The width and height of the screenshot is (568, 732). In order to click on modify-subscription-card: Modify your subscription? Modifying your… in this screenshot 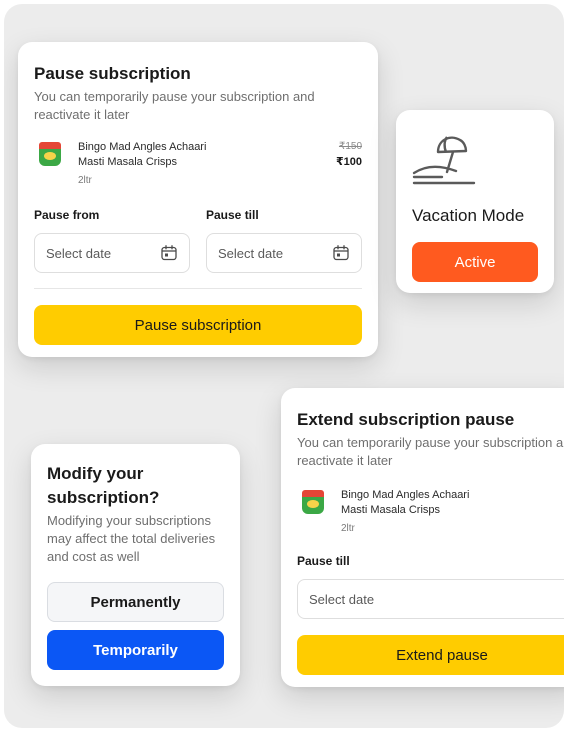, I will do `click(135, 565)`.